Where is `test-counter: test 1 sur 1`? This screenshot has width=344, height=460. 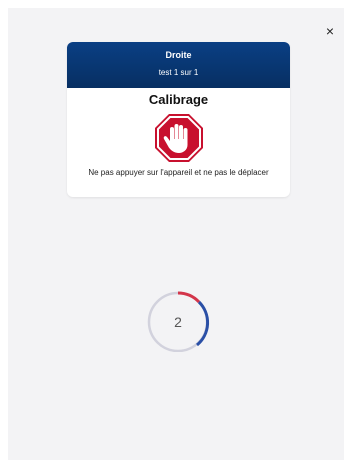
test-counter: test 1 sur 1 is located at coordinates (178, 72).